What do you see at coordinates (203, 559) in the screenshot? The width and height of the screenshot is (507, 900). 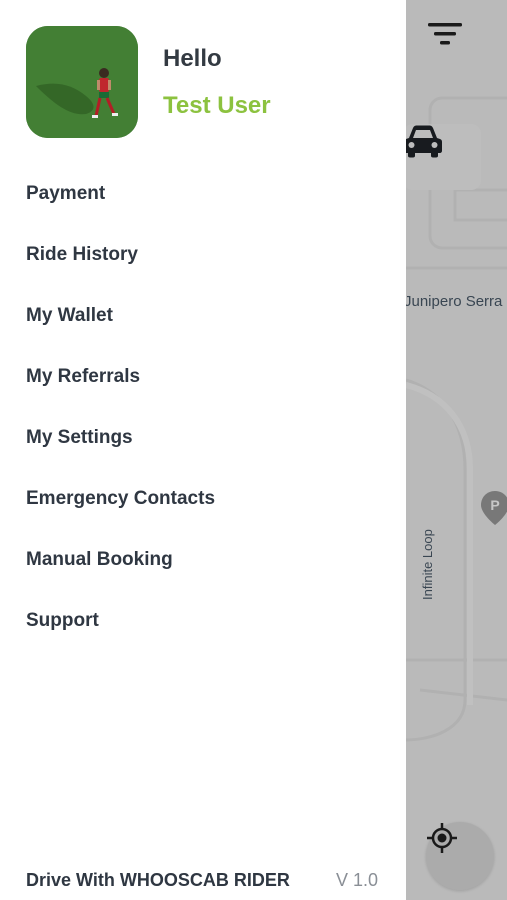 I see `menu-item-manual-booking: Manual Booking` at bounding box center [203, 559].